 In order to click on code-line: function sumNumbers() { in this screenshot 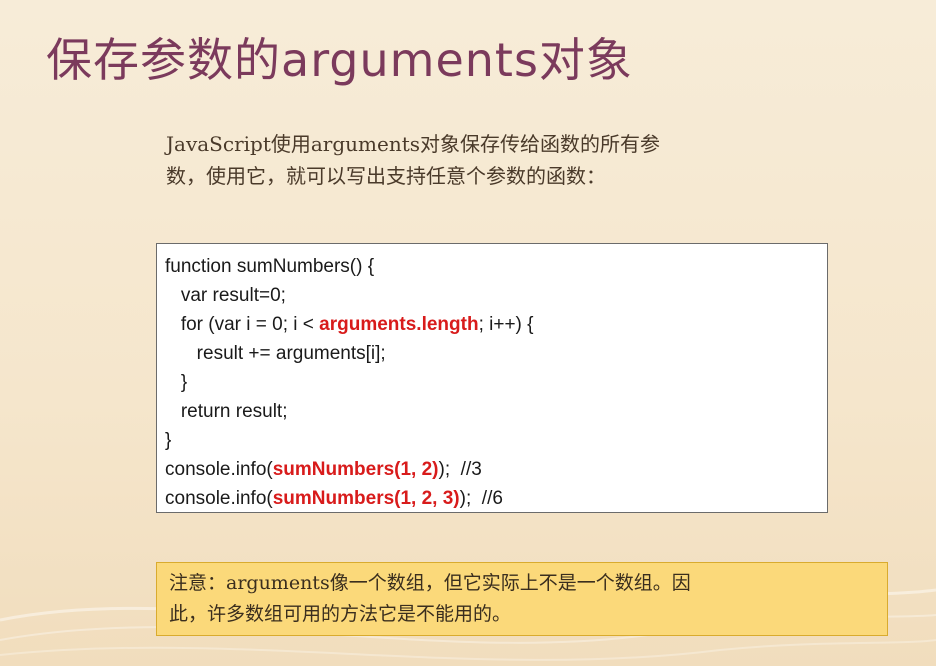, I will do `click(270, 266)`.